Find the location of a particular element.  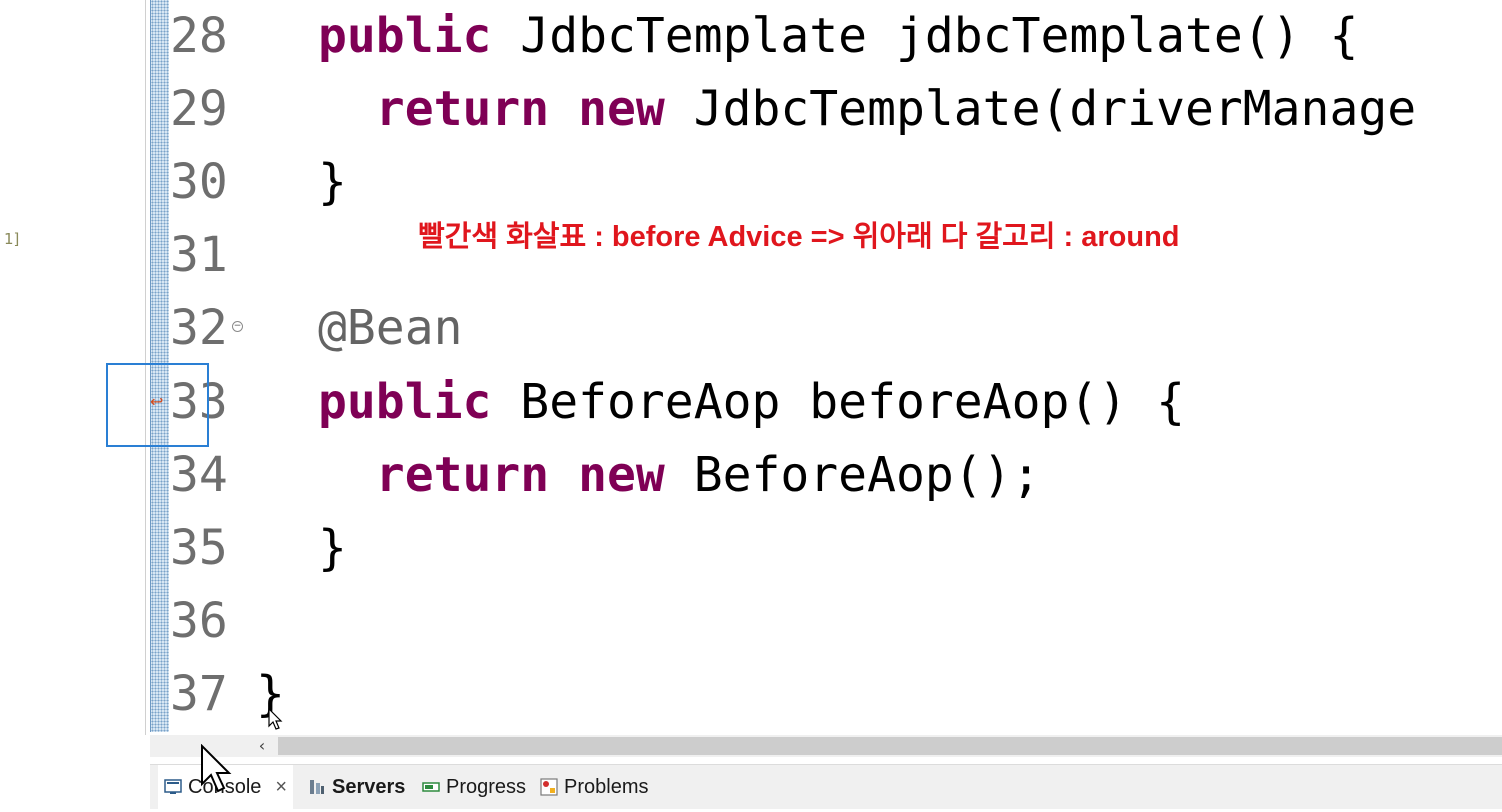

line-number: 28 is located at coordinates (199, 36).